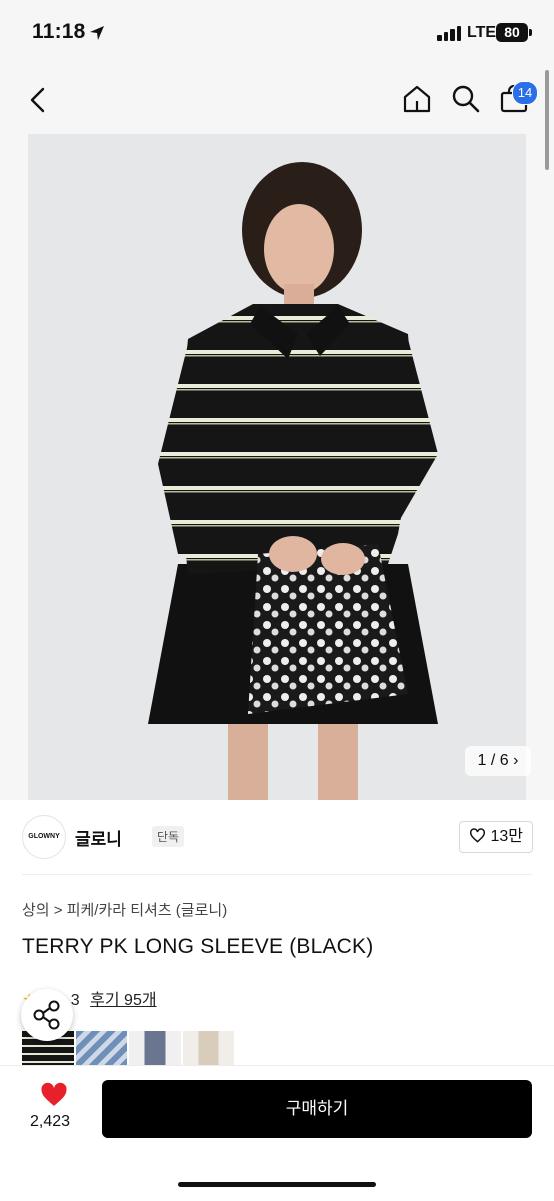 This screenshot has width=554, height=1201. I want to click on review-link: 후기 95개, so click(123, 1000).